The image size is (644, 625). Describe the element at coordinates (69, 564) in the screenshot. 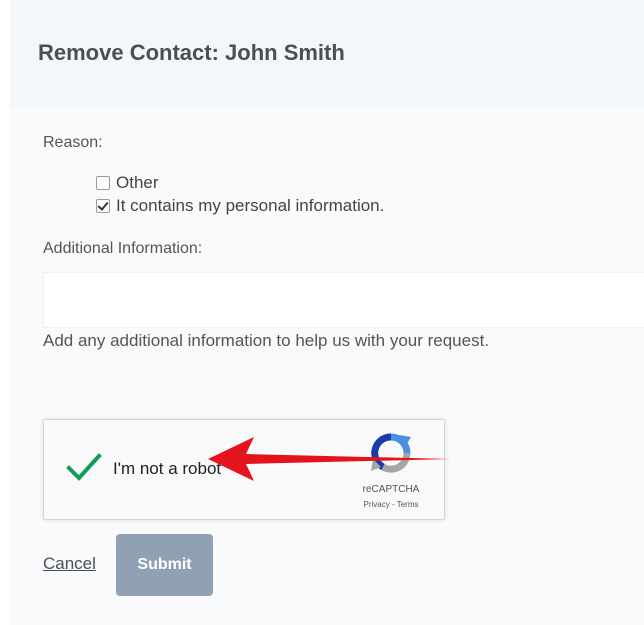

I see `cancel-link: Cancel` at that location.